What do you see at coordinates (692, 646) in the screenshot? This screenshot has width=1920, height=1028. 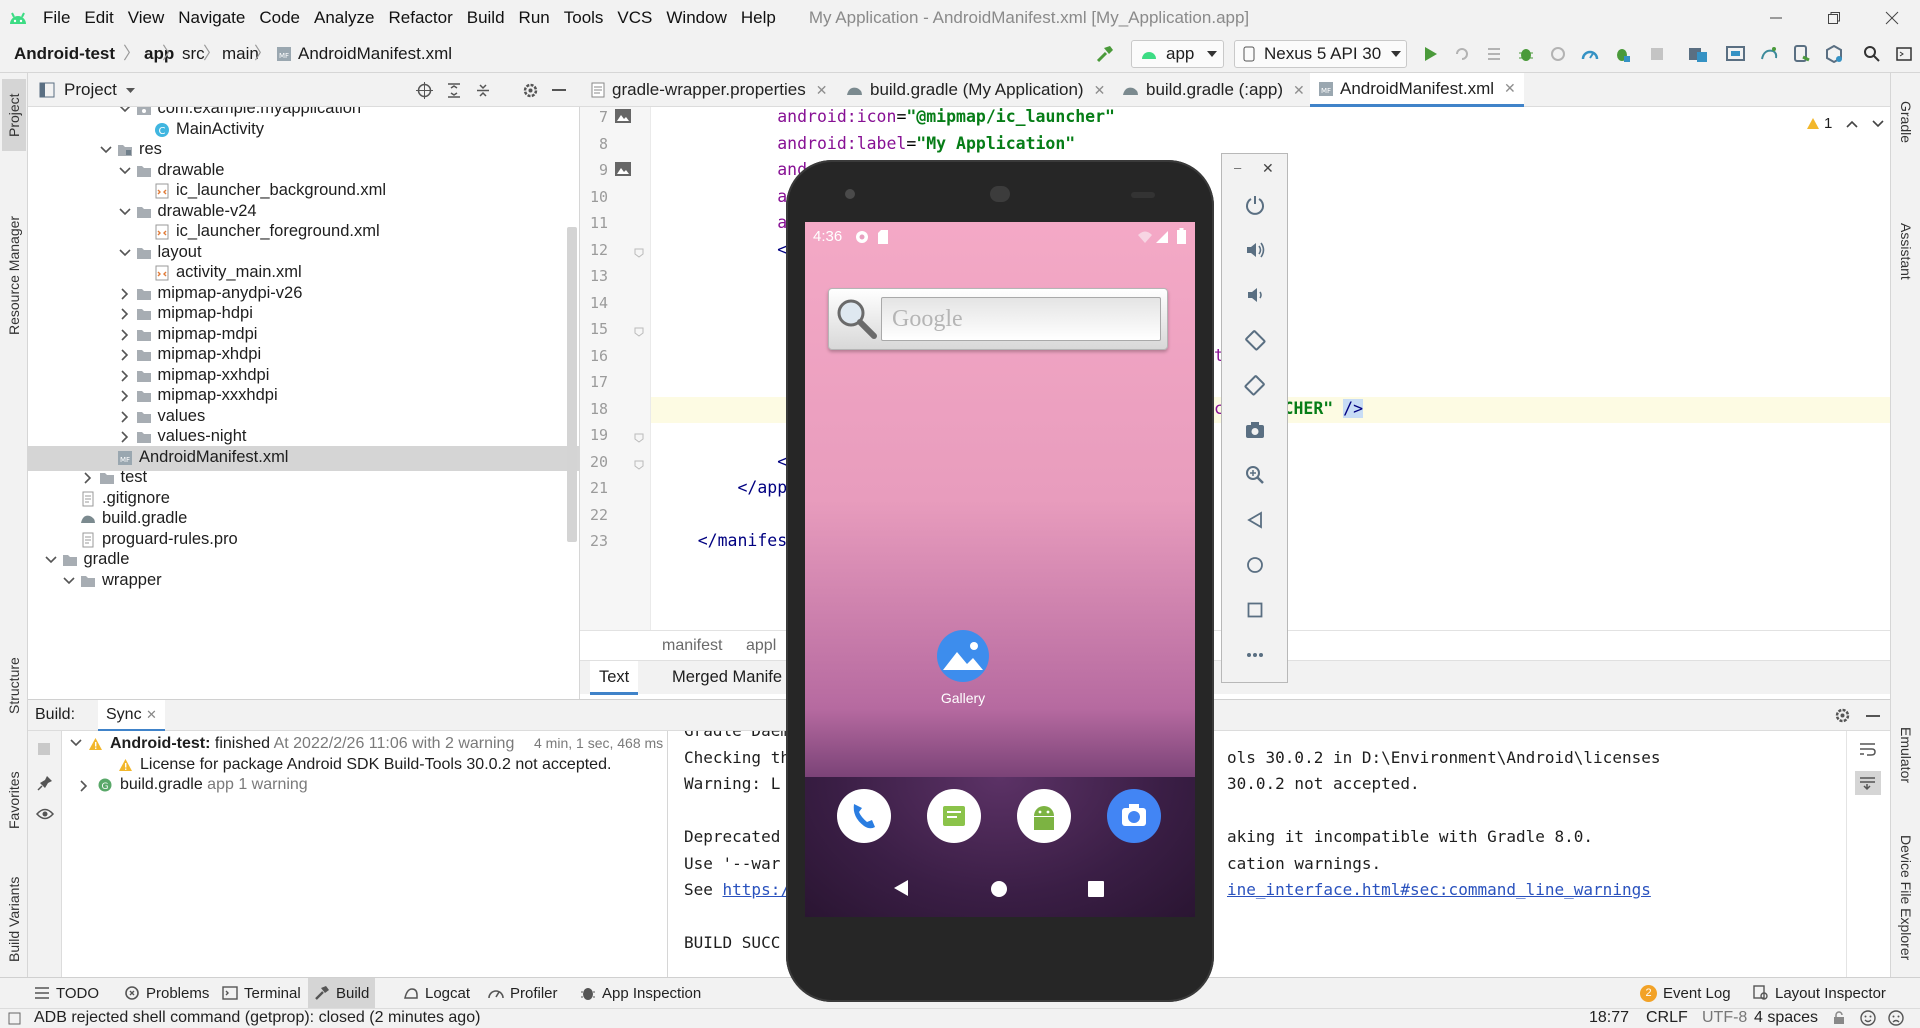 I see `breadcrumb-manifest: manifest` at bounding box center [692, 646].